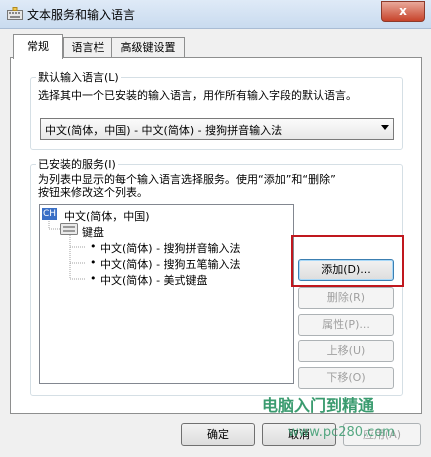 This screenshot has height=457, width=431. I want to click on tab-advanced-keys: 高级键设置, so click(148, 47).